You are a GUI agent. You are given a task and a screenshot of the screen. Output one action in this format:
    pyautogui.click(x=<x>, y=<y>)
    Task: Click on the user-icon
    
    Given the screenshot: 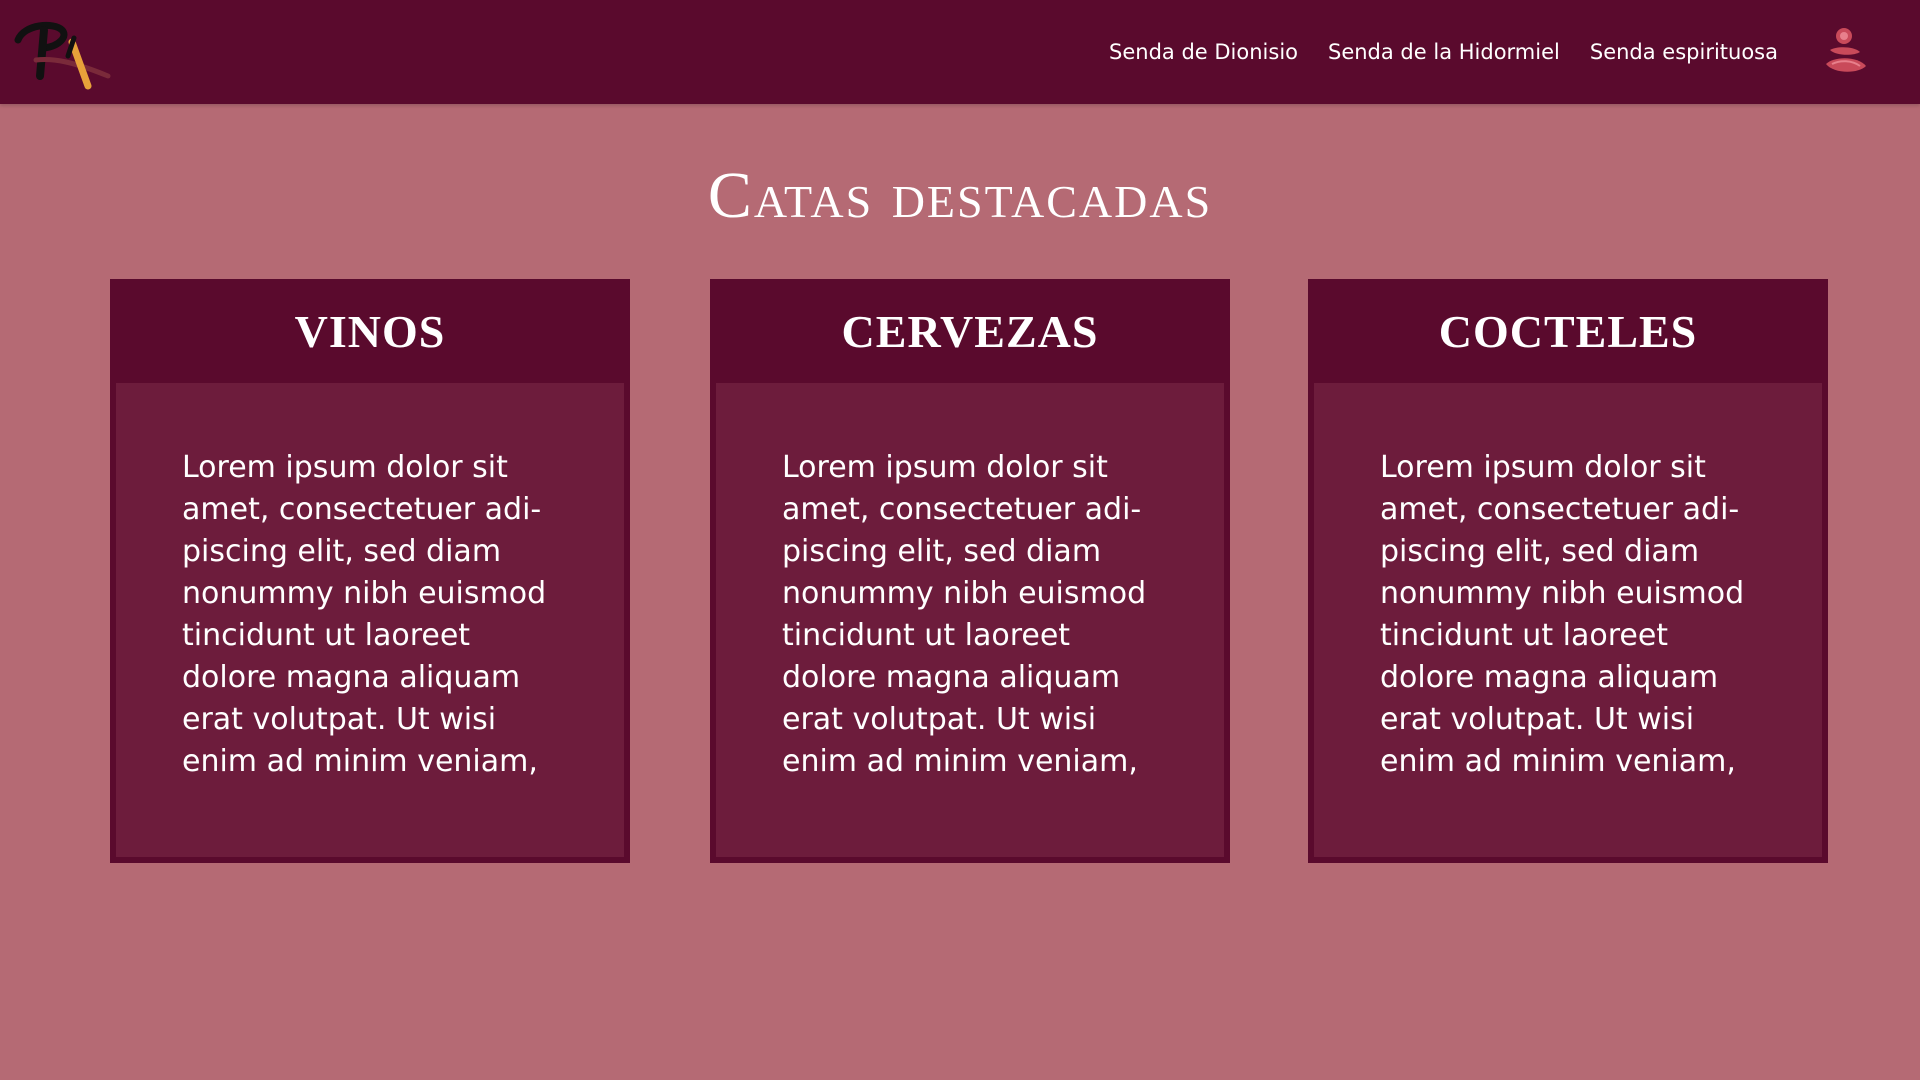 What is the action you would take?
    pyautogui.click(x=1845, y=52)
    